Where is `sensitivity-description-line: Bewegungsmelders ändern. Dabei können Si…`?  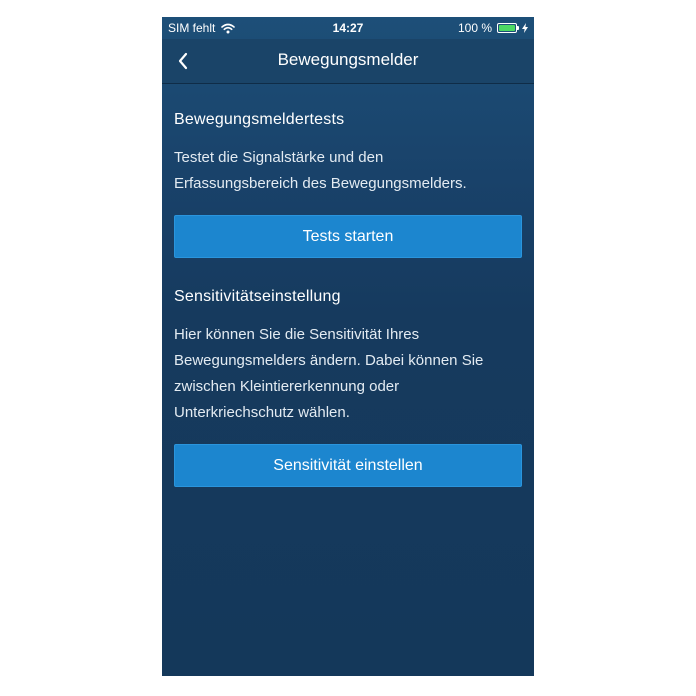 sensitivity-description-line: Bewegungsmelders ändern. Dabei können Si… is located at coordinates (329, 360).